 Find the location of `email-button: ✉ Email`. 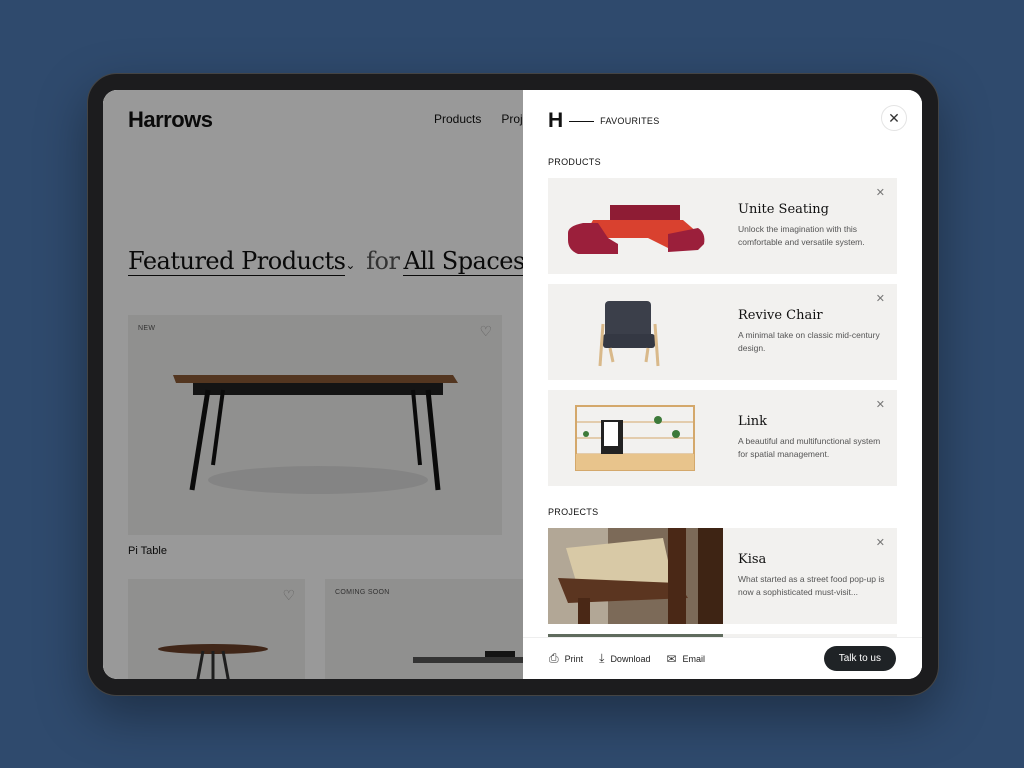

email-button: ✉ Email is located at coordinates (685, 659).